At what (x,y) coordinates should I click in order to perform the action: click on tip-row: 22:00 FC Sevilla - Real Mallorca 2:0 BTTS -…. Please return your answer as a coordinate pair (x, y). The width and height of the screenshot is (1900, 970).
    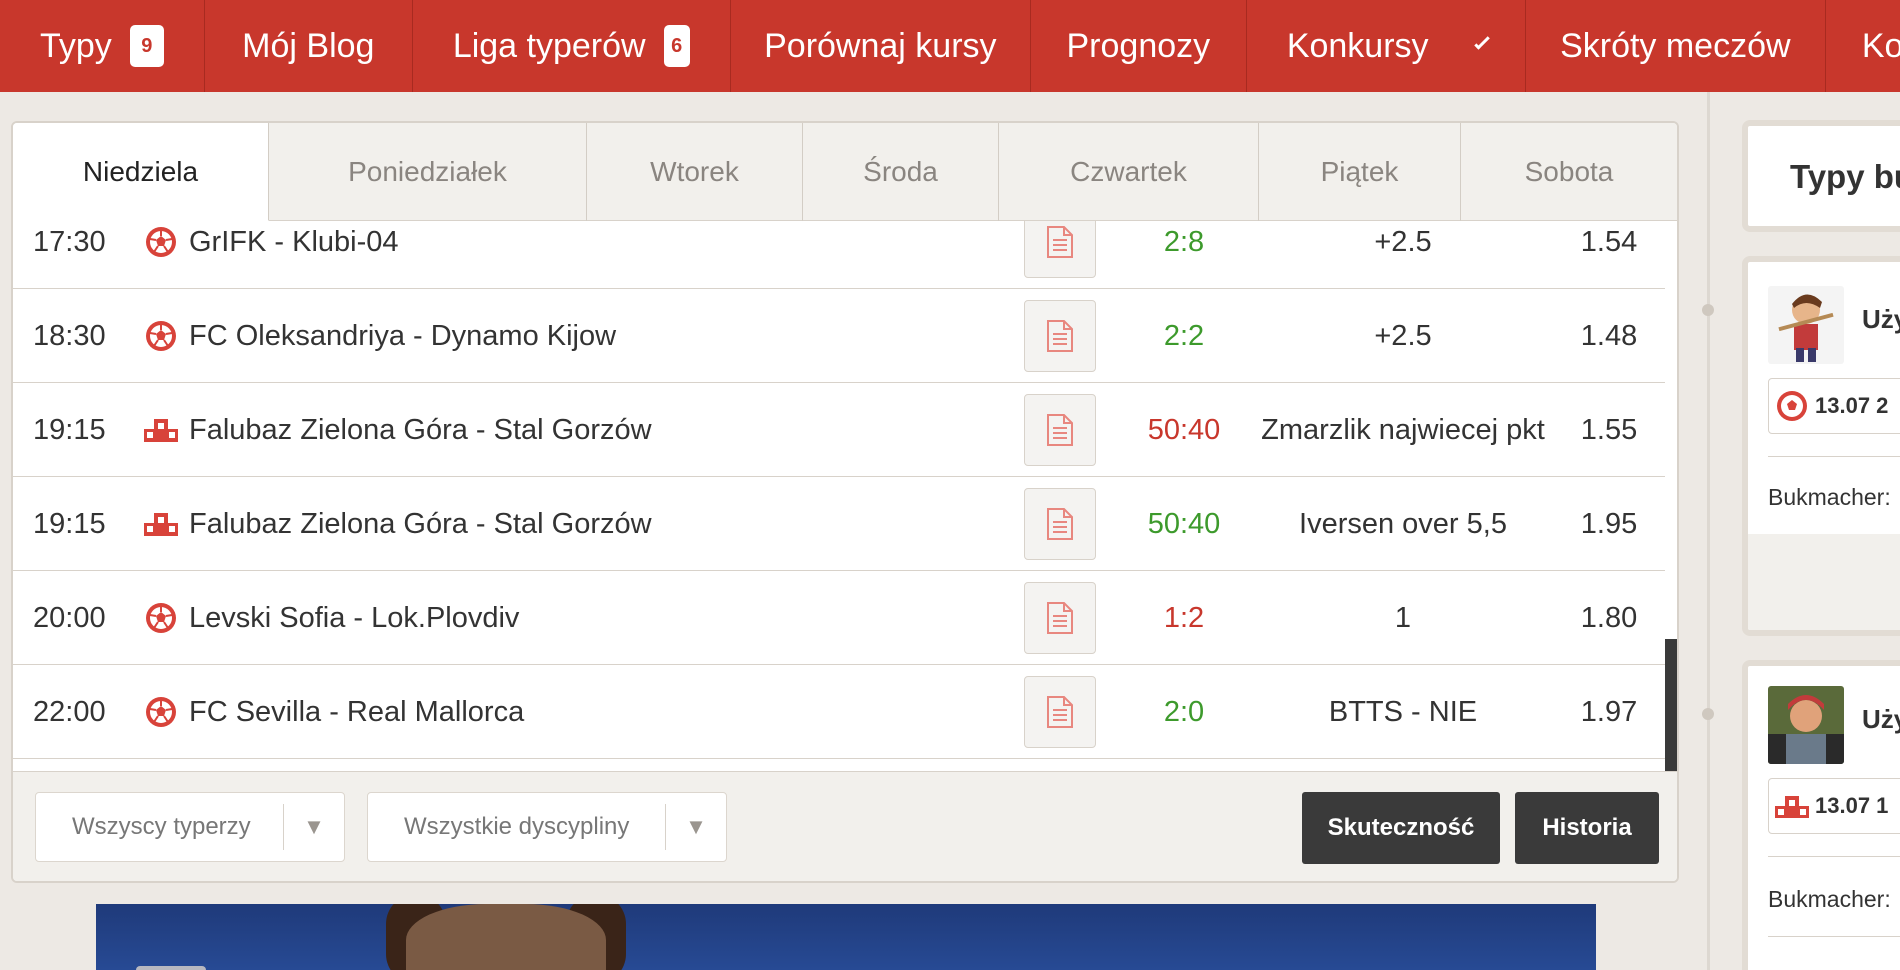
    Looking at the image, I should click on (839, 712).